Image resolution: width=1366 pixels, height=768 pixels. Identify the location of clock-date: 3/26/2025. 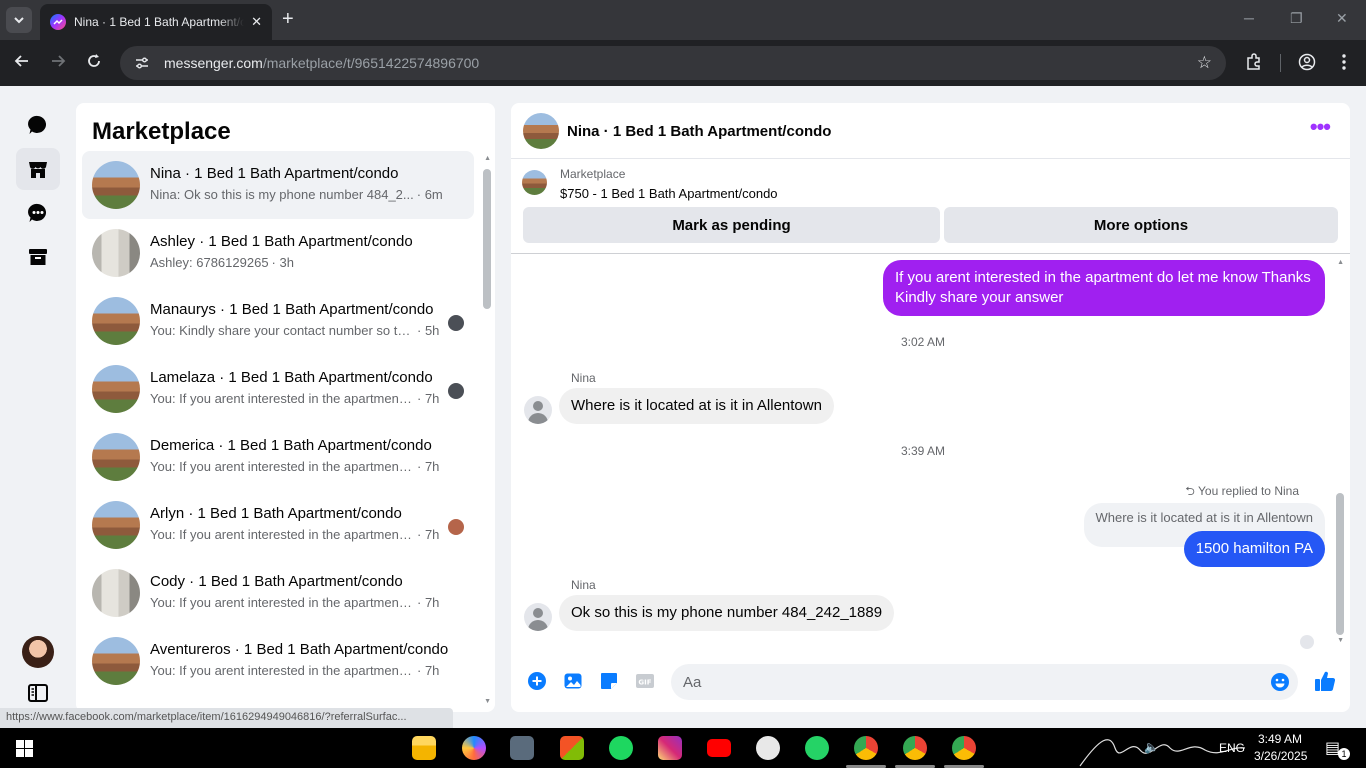
(1280, 756).